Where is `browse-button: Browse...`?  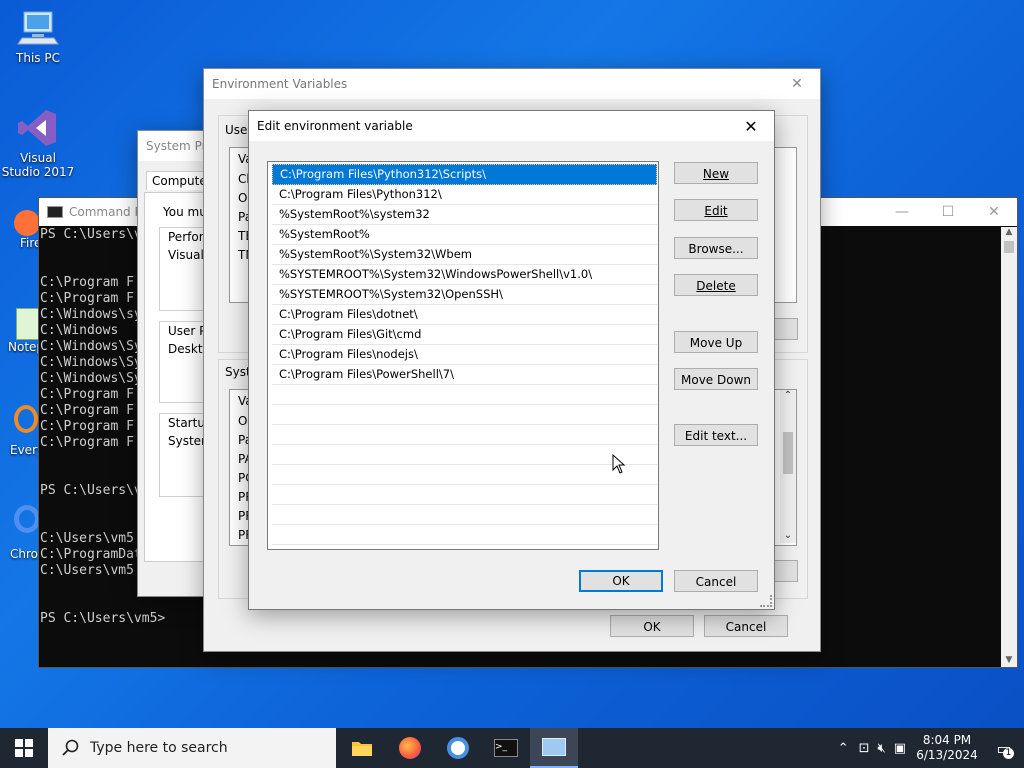
browse-button: Browse... is located at coordinates (716, 248).